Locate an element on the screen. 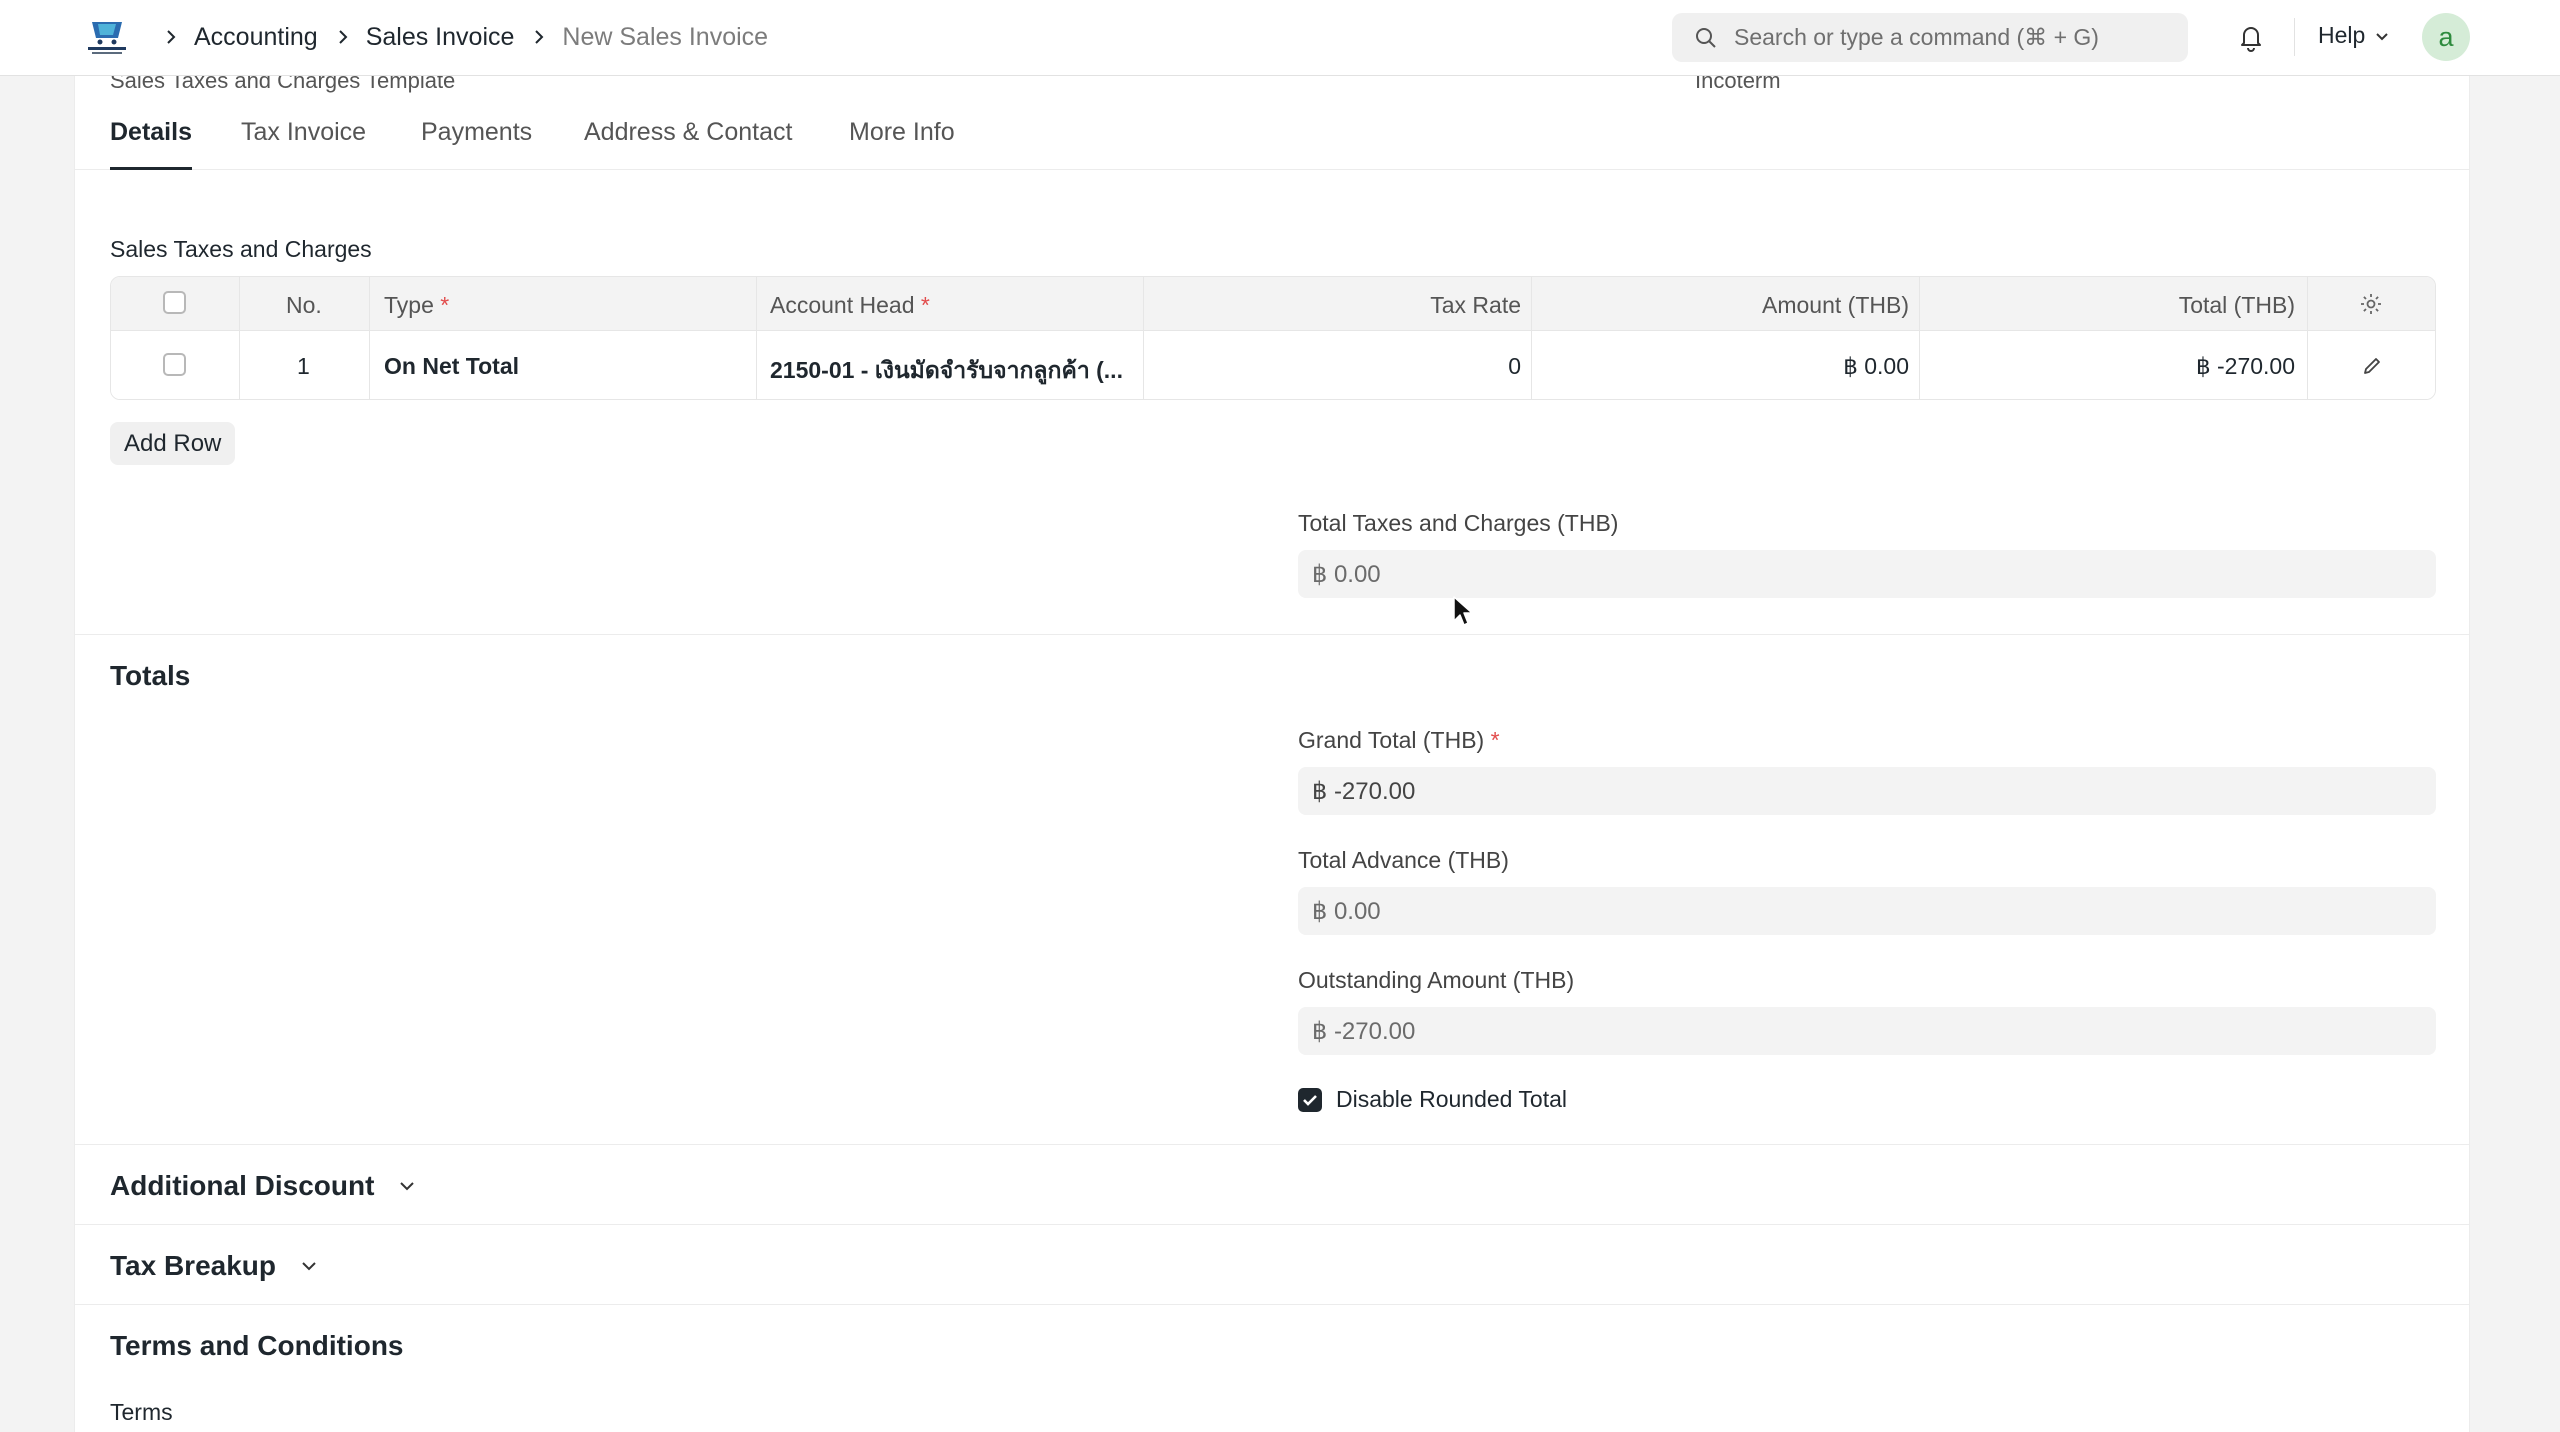 This screenshot has width=2560, height=1432. col-no: No. is located at coordinates (304, 305).